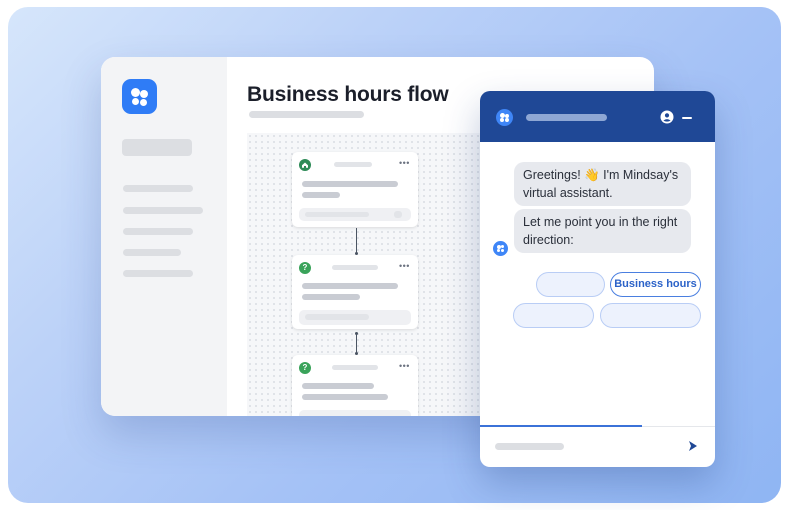  I want to click on quick-reply-business-hours: Business hours, so click(655, 284).